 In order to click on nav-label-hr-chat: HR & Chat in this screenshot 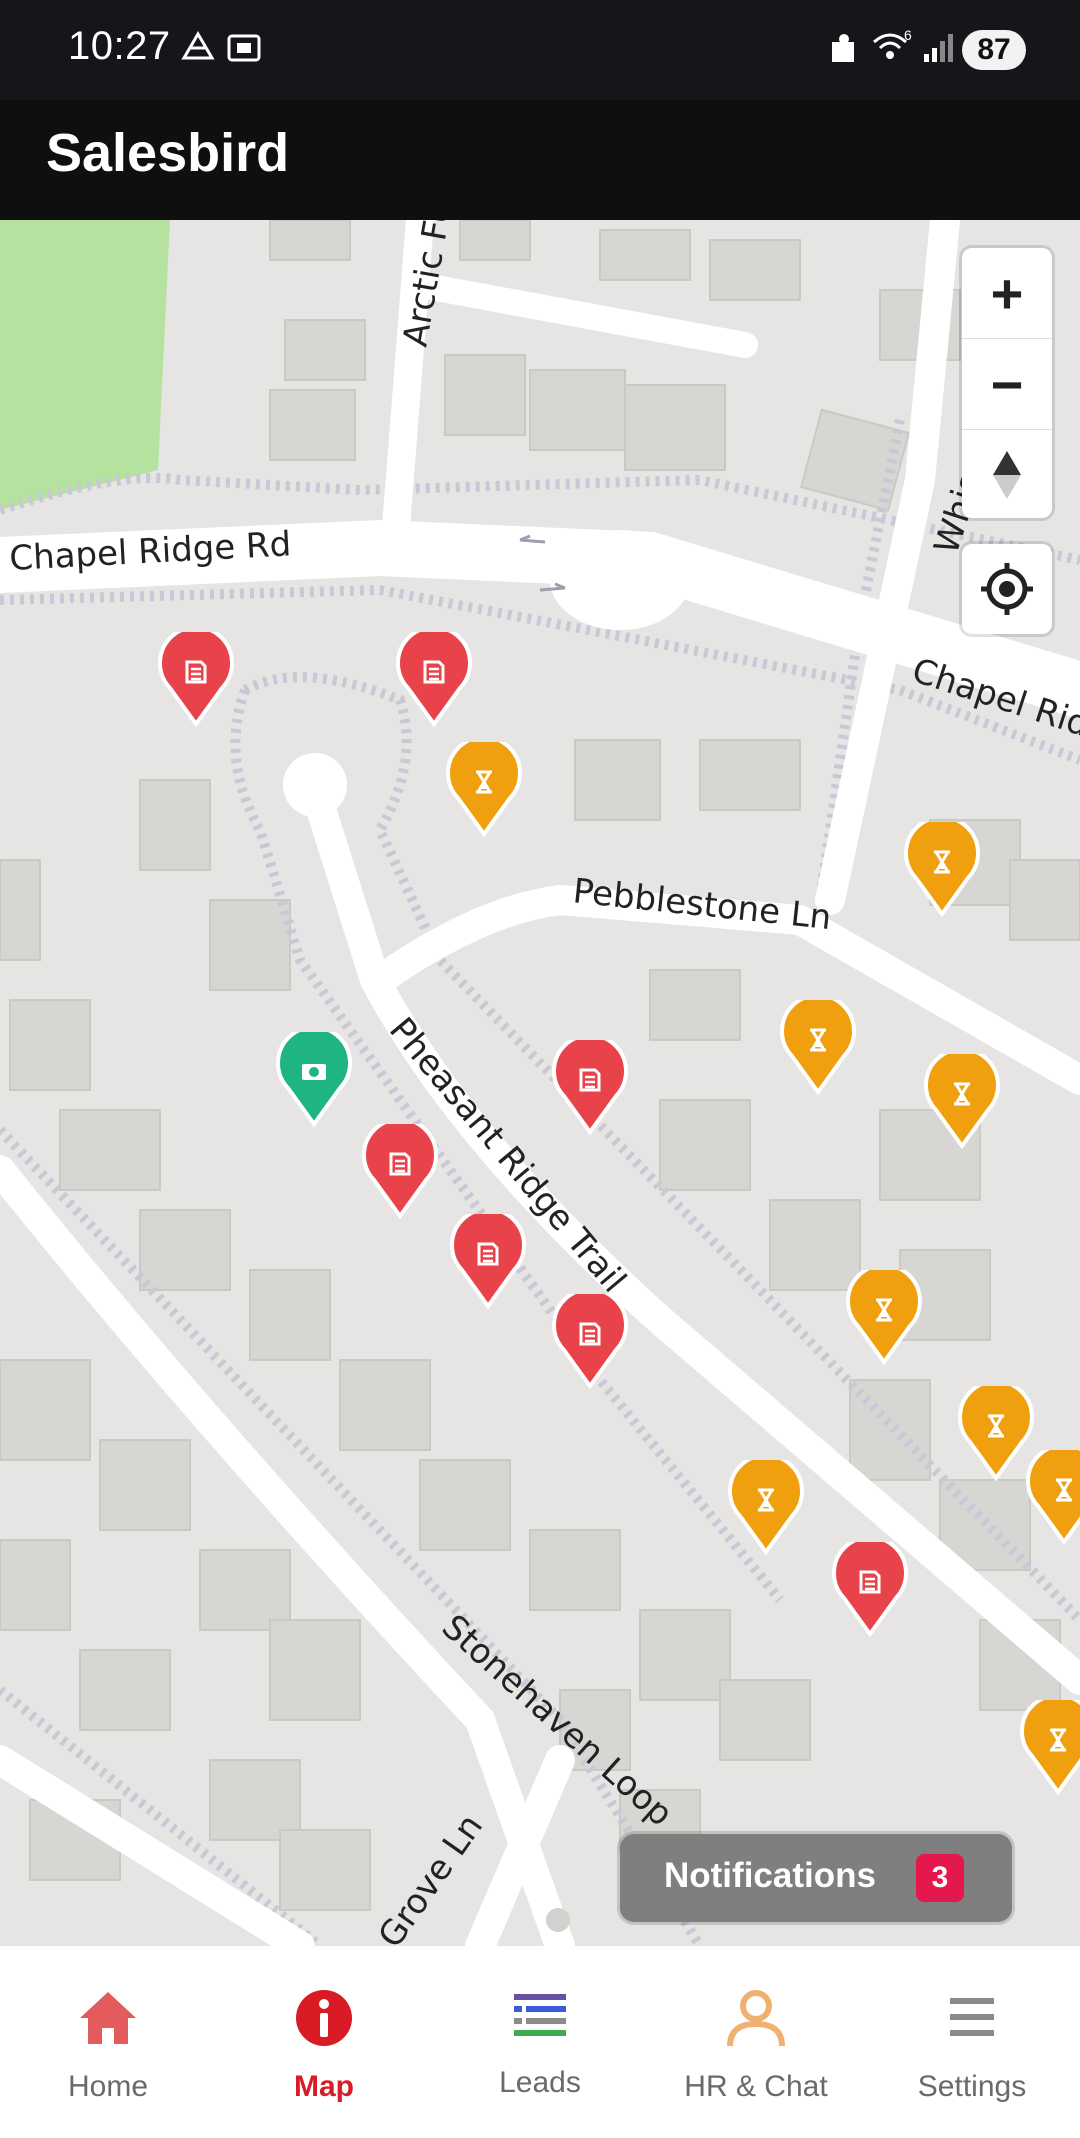, I will do `click(756, 2086)`.